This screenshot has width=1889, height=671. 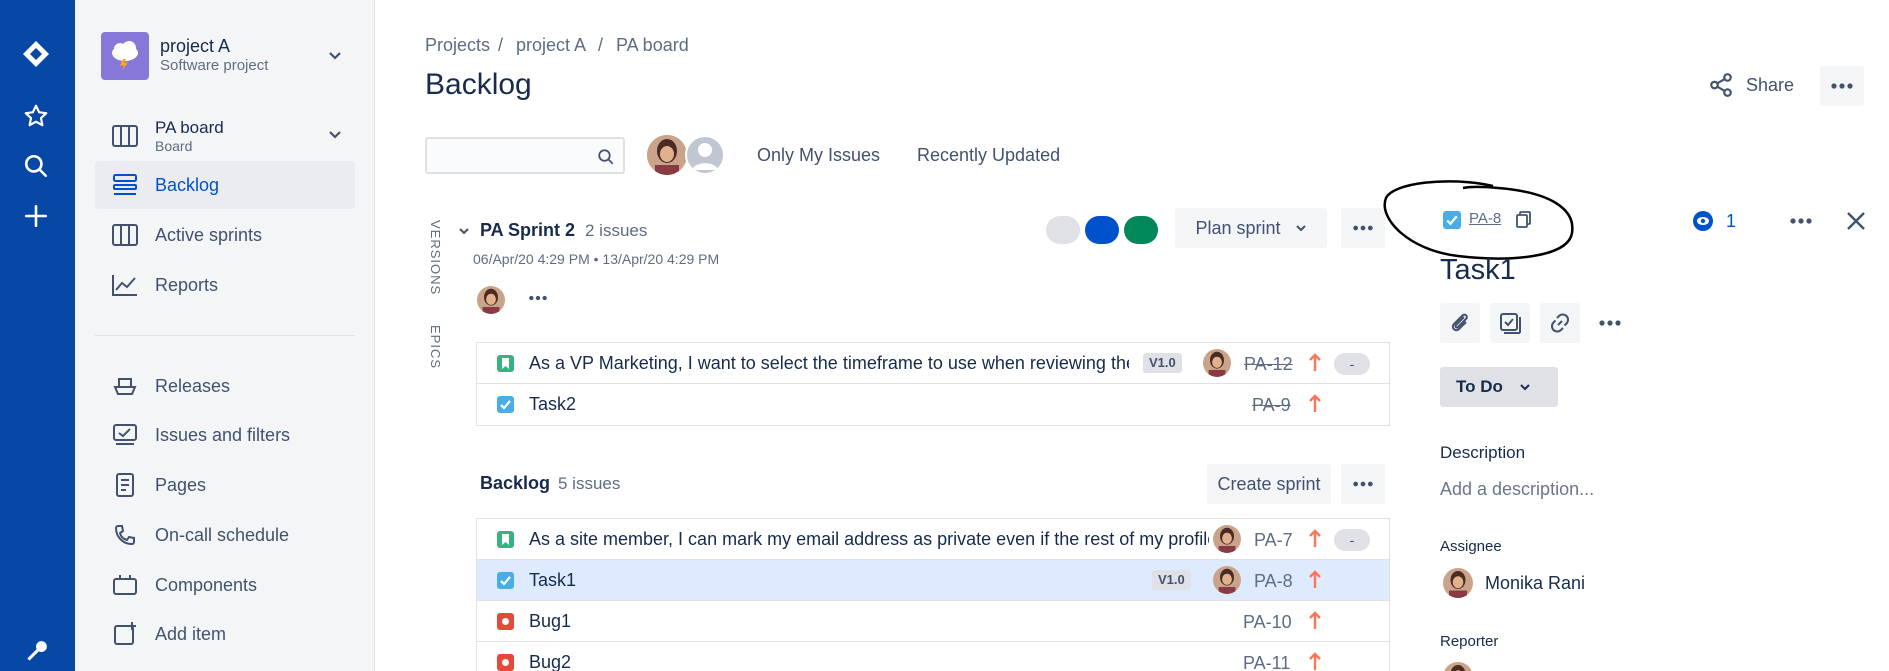 I want to click on board-name: PA board, so click(x=189, y=127).